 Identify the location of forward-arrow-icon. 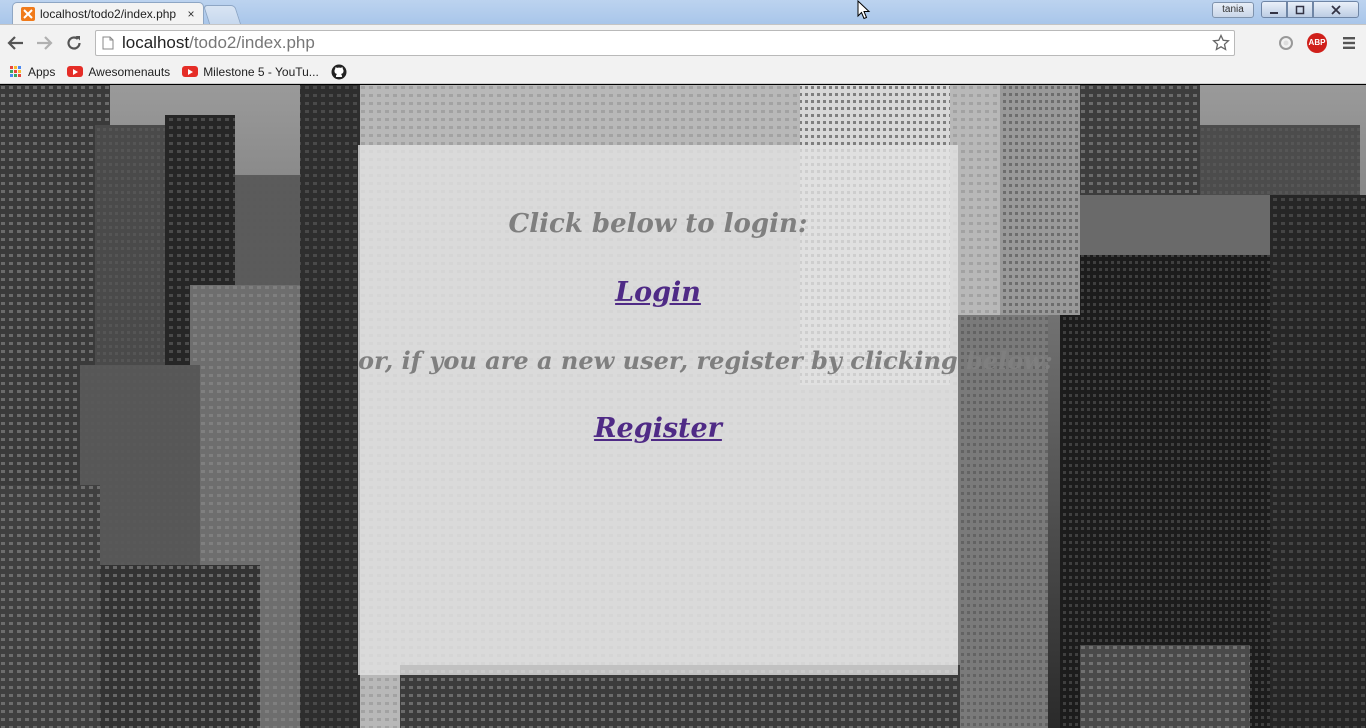
(45, 43).